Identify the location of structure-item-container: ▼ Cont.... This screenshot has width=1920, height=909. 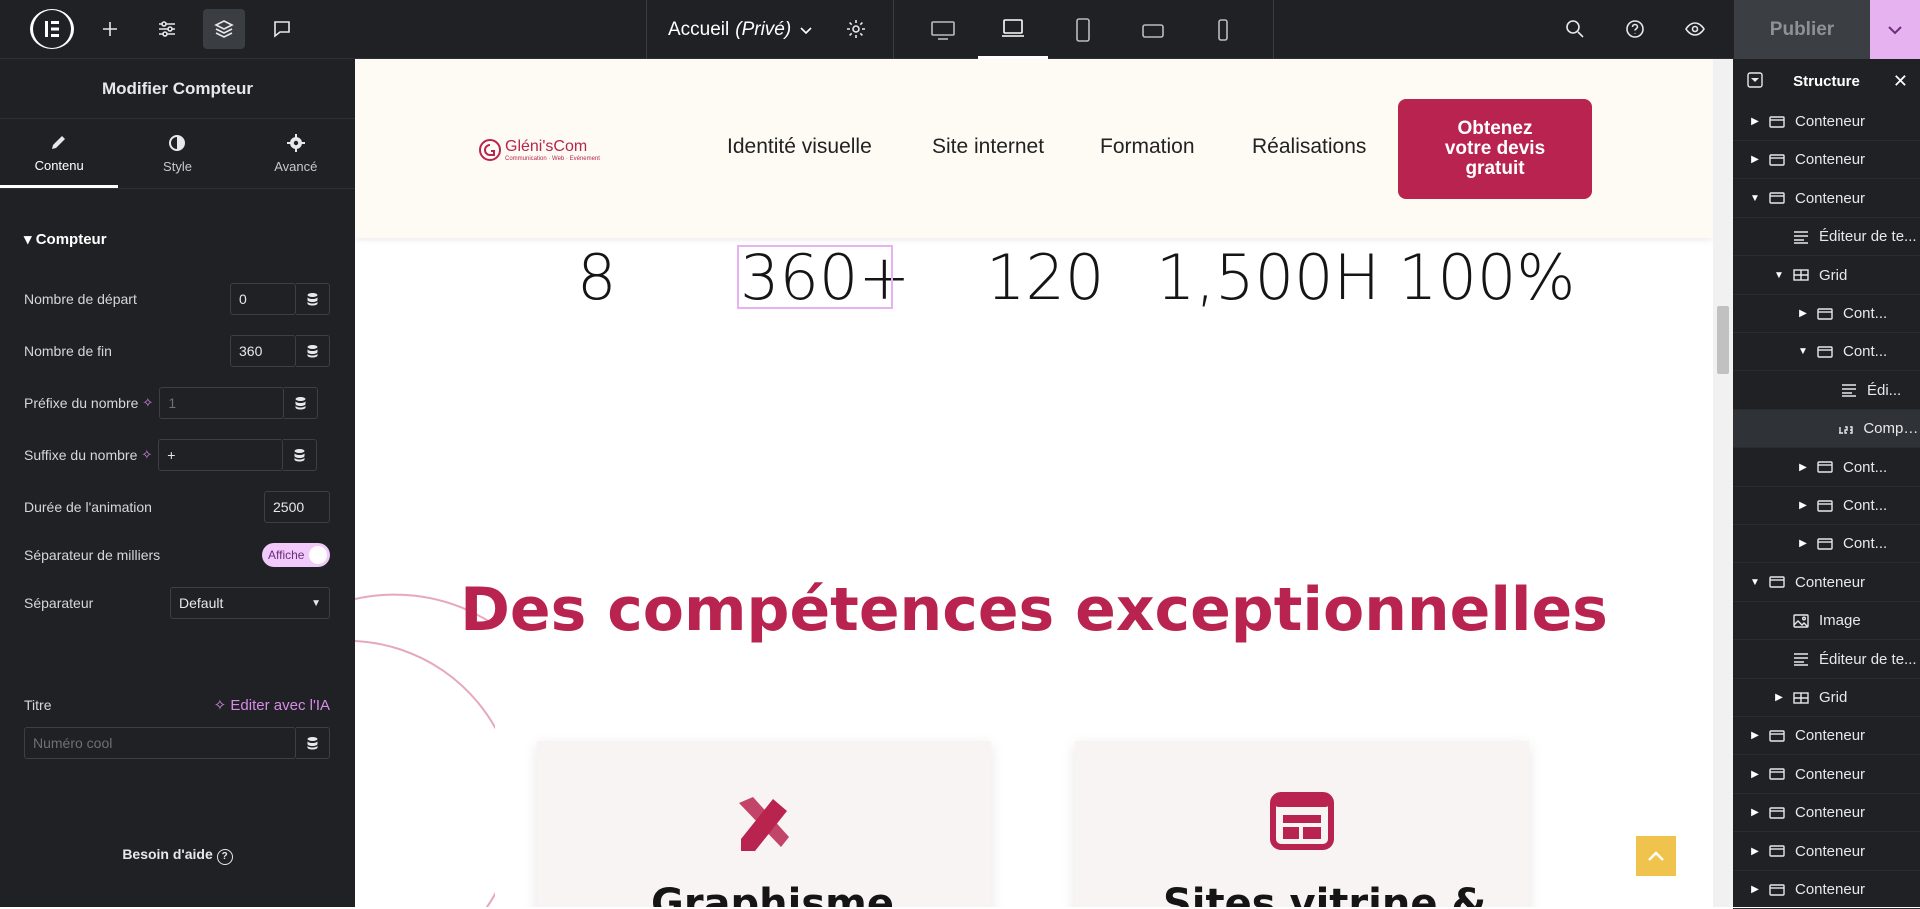
(1826, 352).